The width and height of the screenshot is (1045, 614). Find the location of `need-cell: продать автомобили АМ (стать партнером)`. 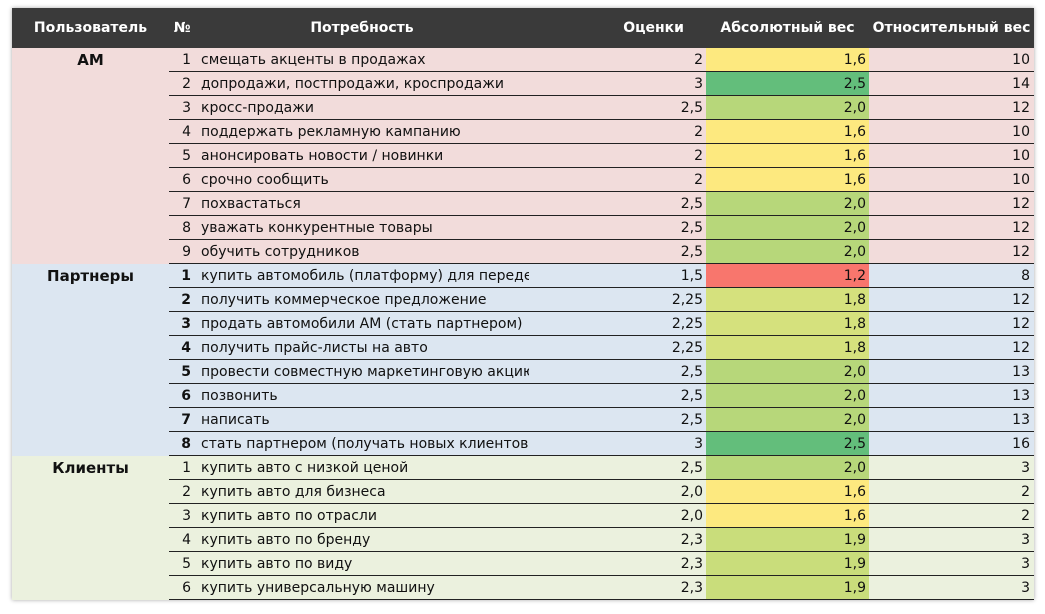

need-cell: продать автомобили АМ (стать партнером) is located at coordinates (362, 323).